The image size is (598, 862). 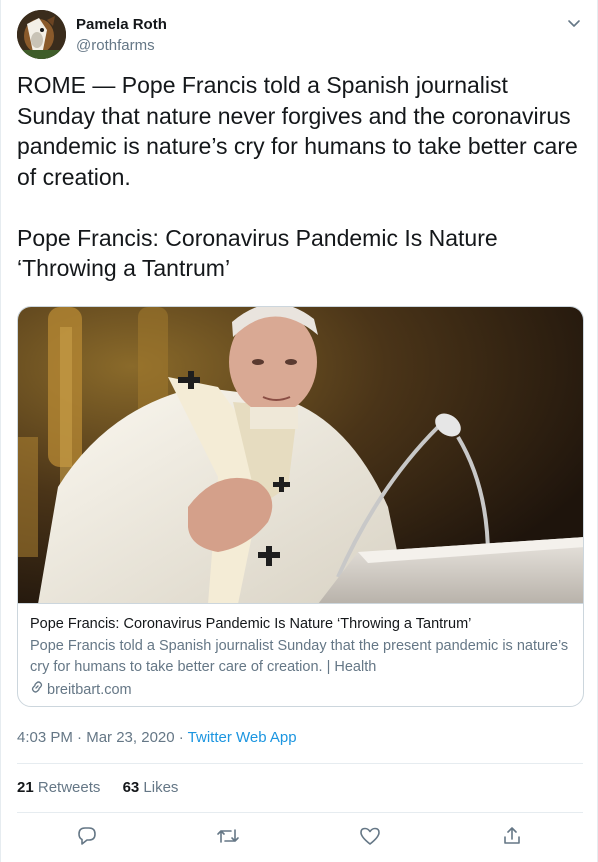 I want to click on display-name: Pamela Roth, so click(x=121, y=24).